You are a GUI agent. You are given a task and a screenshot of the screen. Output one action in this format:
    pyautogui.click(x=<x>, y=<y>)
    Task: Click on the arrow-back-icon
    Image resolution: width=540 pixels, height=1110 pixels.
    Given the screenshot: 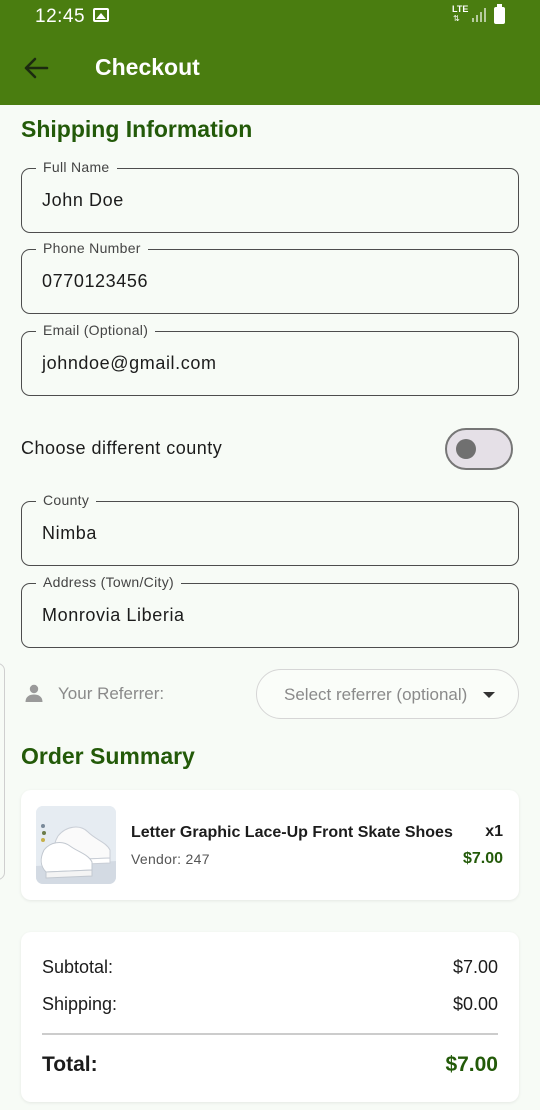 What is the action you would take?
    pyautogui.click(x=36, y=68)
    